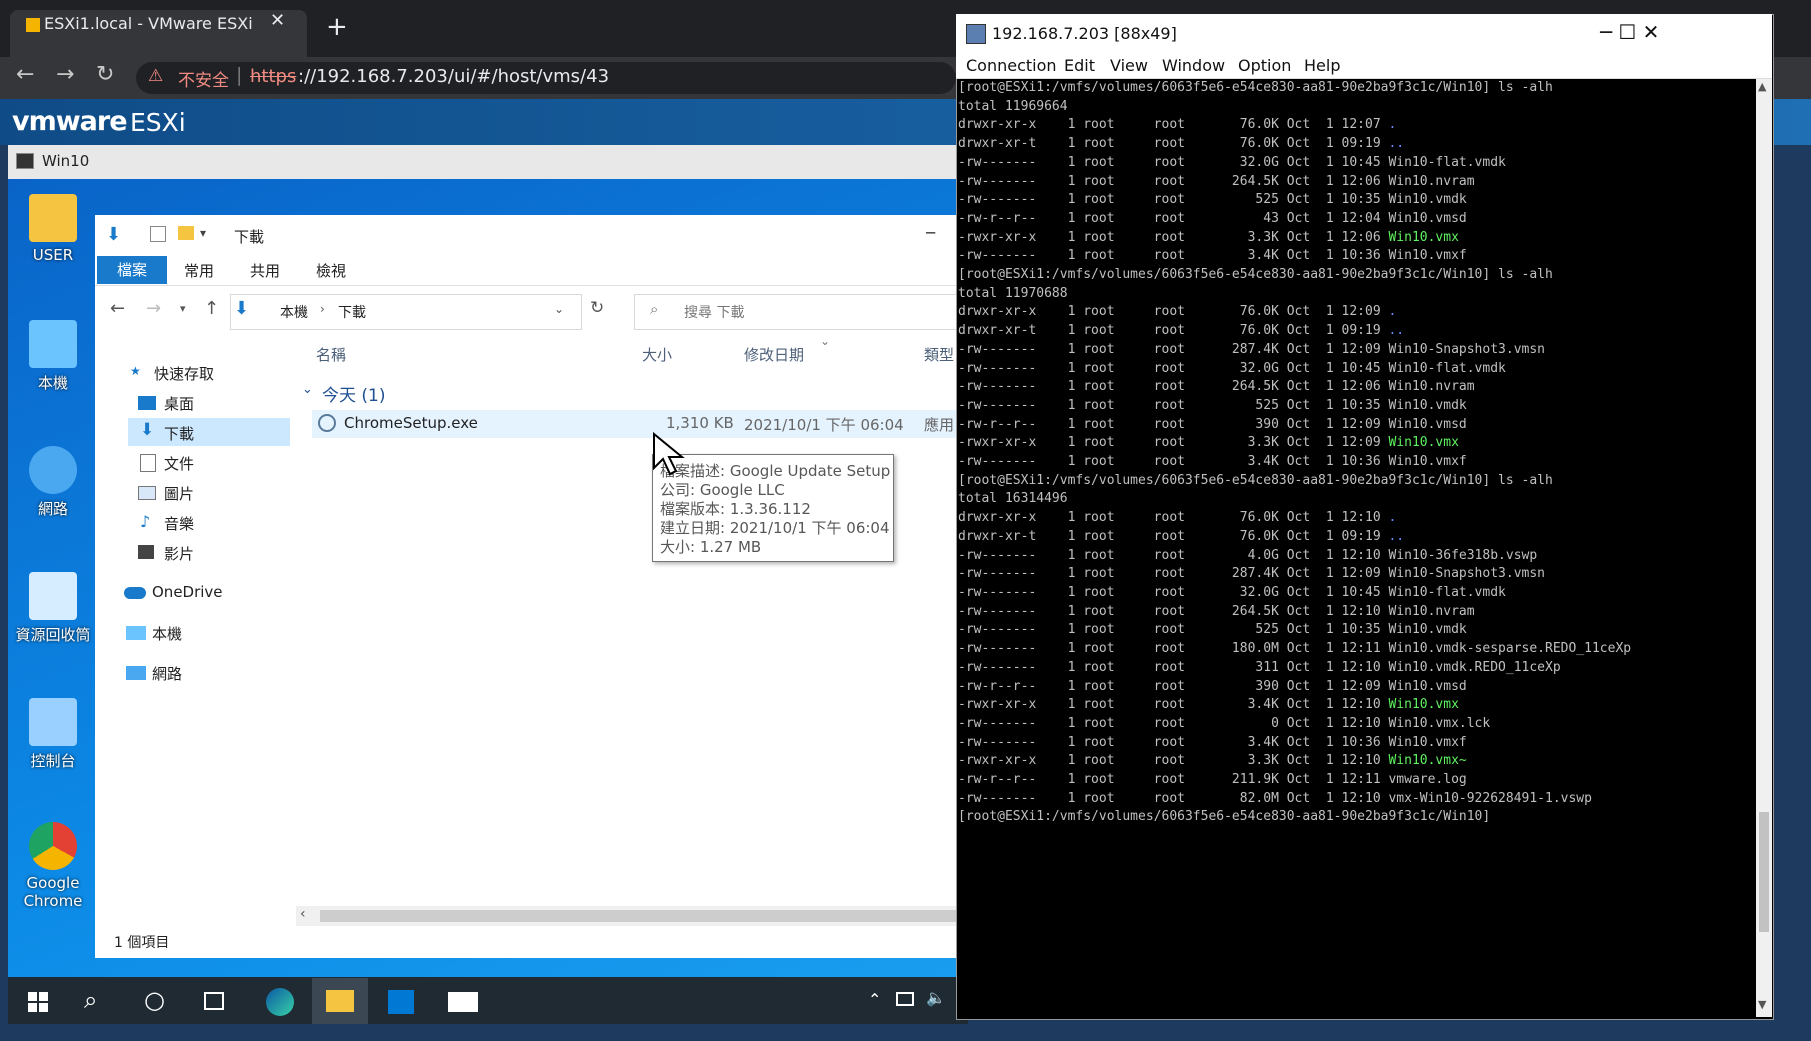 The image size is (1811, 1041). Describe the element at coordinates (1193, 65) in the screenshot. I see `menu-window: Window` at that location.